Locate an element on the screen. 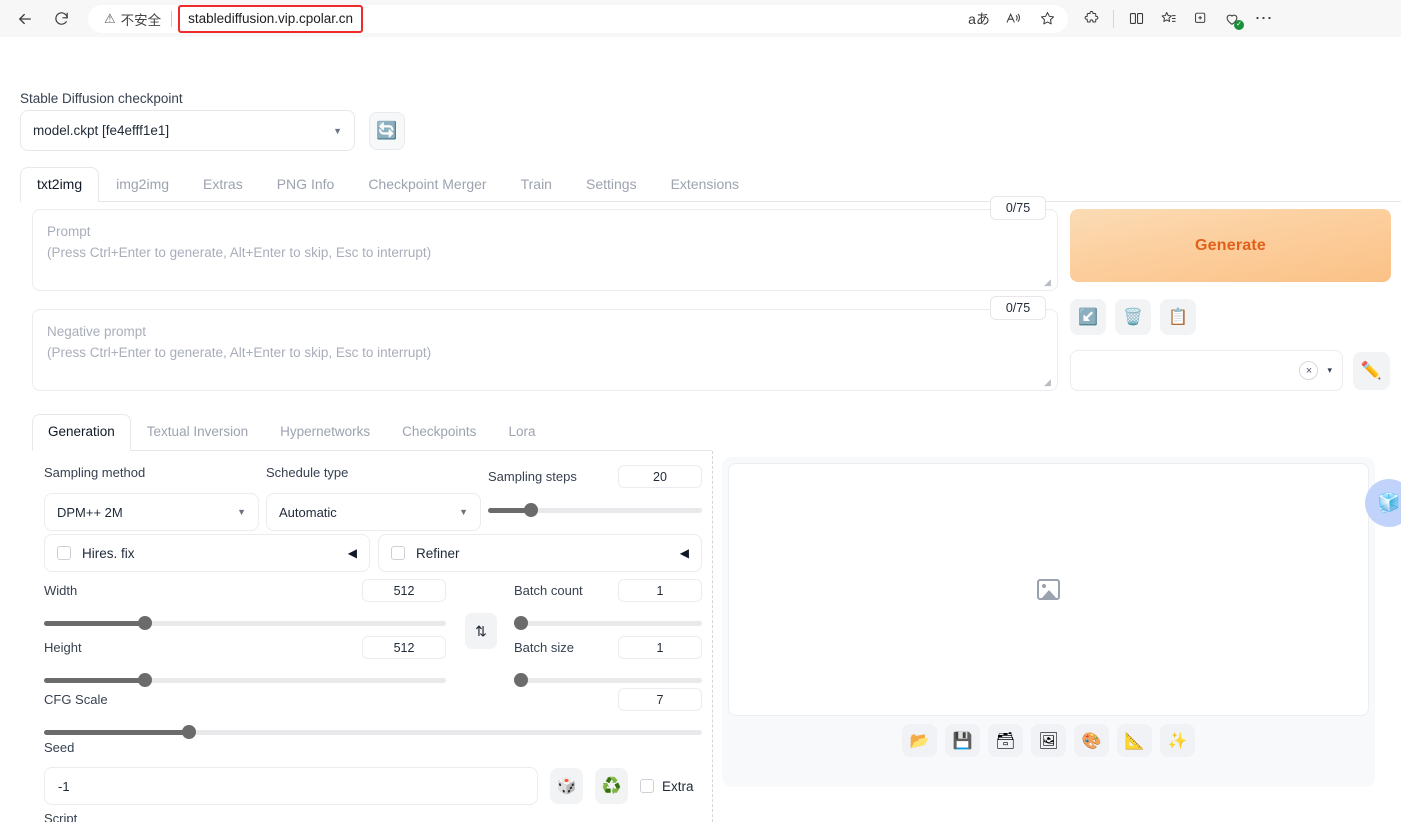  generate-button: Generate is located at coordinates (1230, 245).